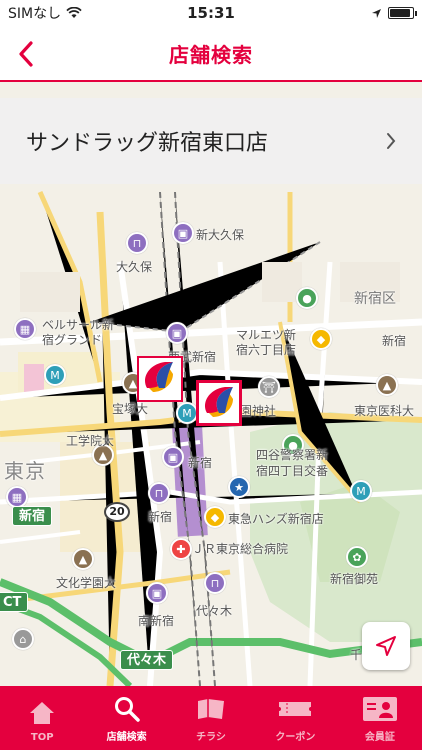 Image resolution: width=422 pixels, height=750 pixels. I want to click on road-sign: 新宿, so click(32, 516).